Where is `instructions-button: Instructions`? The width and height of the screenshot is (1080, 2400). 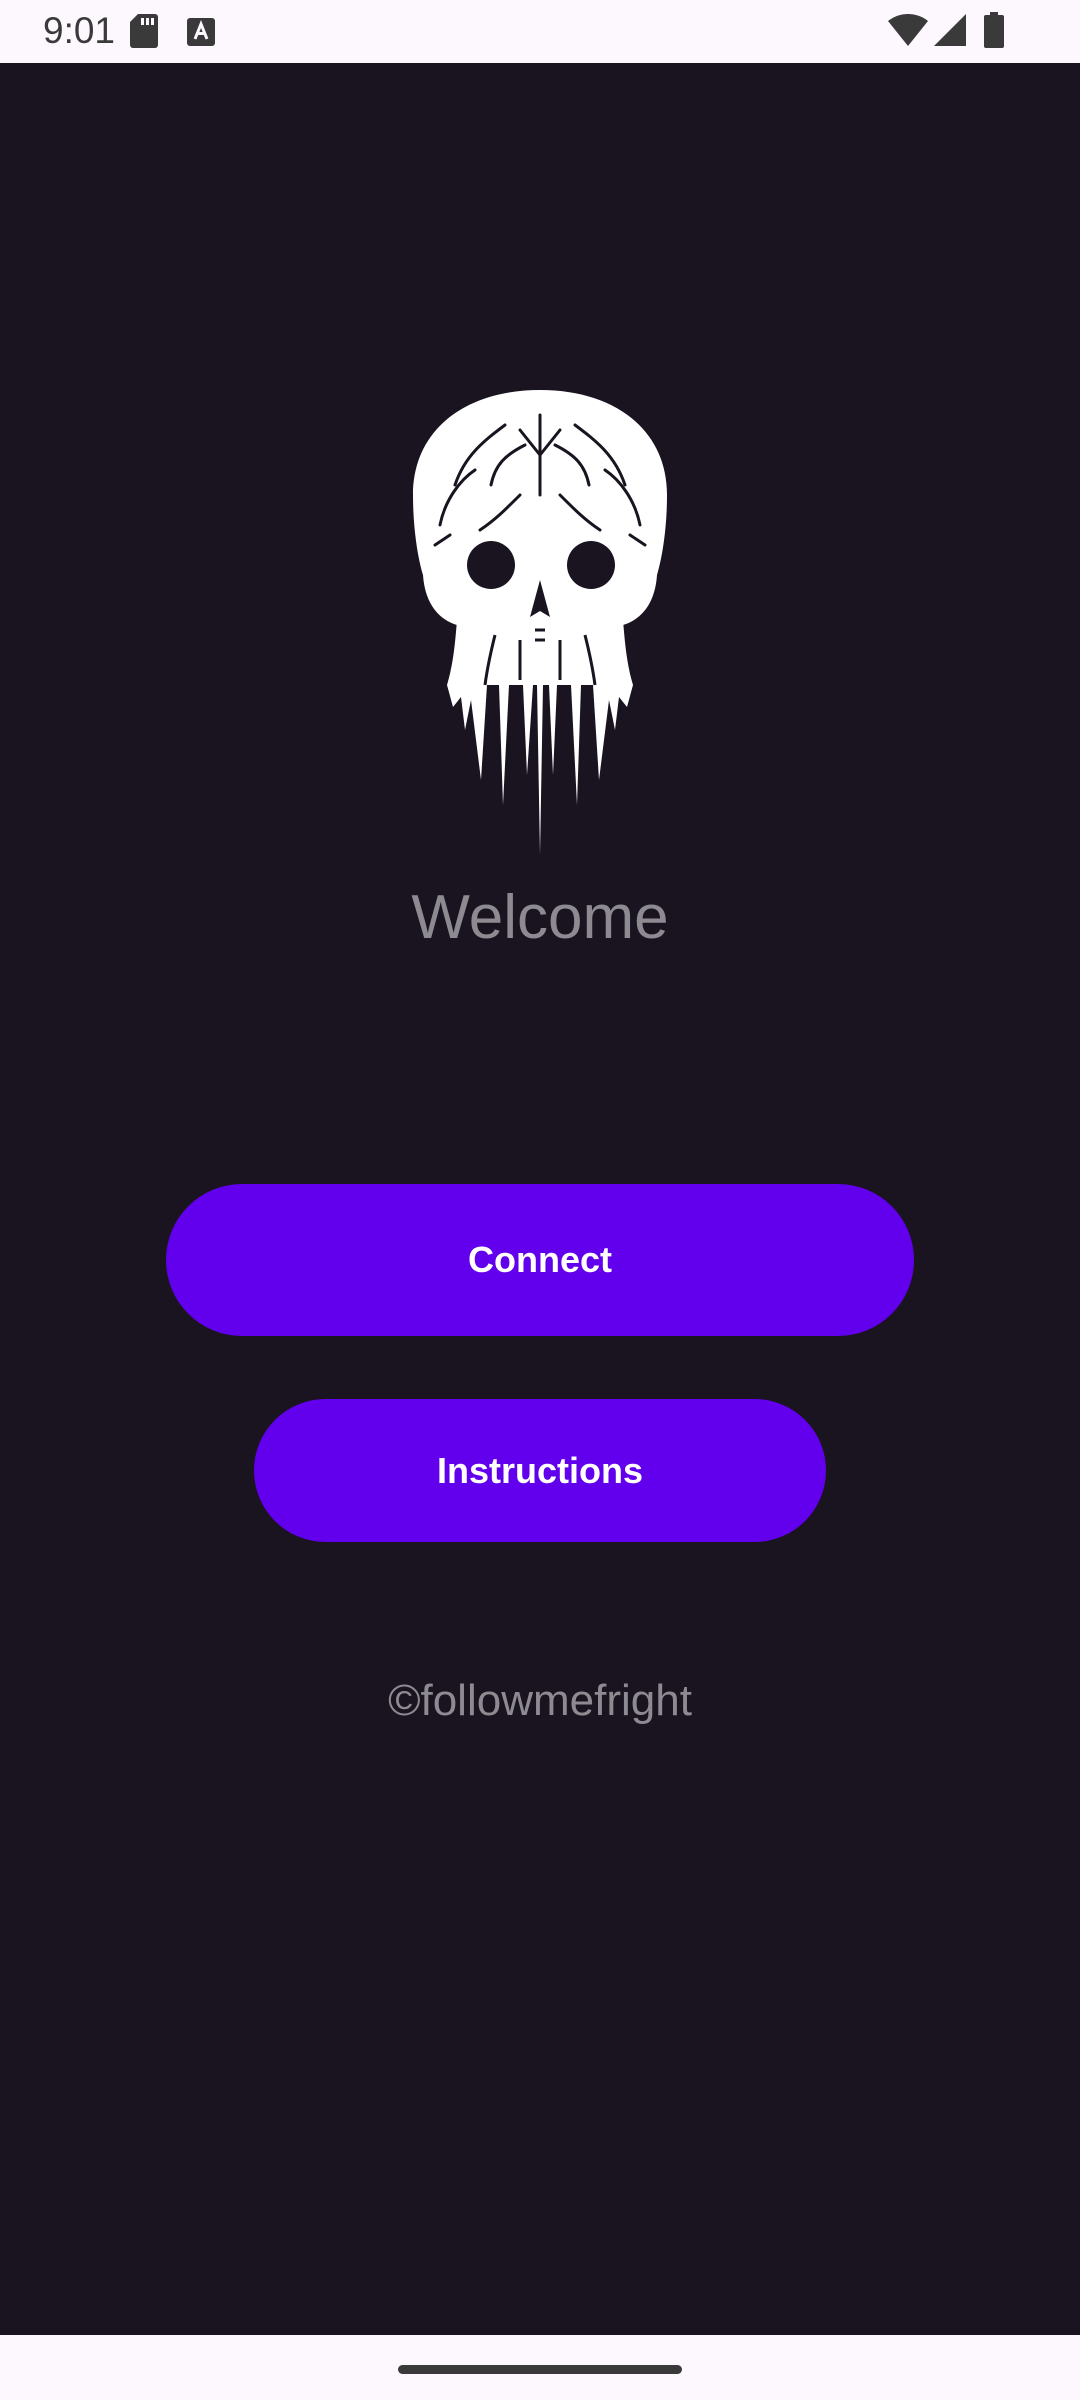 instructions-button: Instructions is located at coordinates (540, 1470).